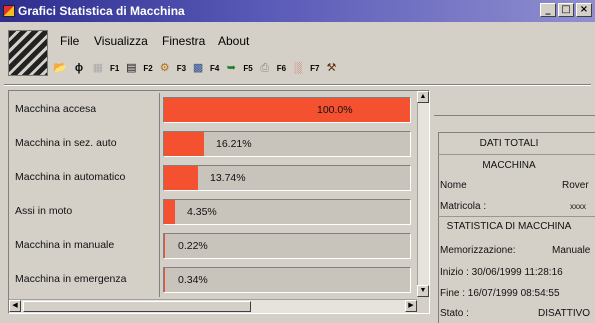 This screenshot has height=323, width=595. I want to click on window-controls: _ □ ×, so click(566, 10).